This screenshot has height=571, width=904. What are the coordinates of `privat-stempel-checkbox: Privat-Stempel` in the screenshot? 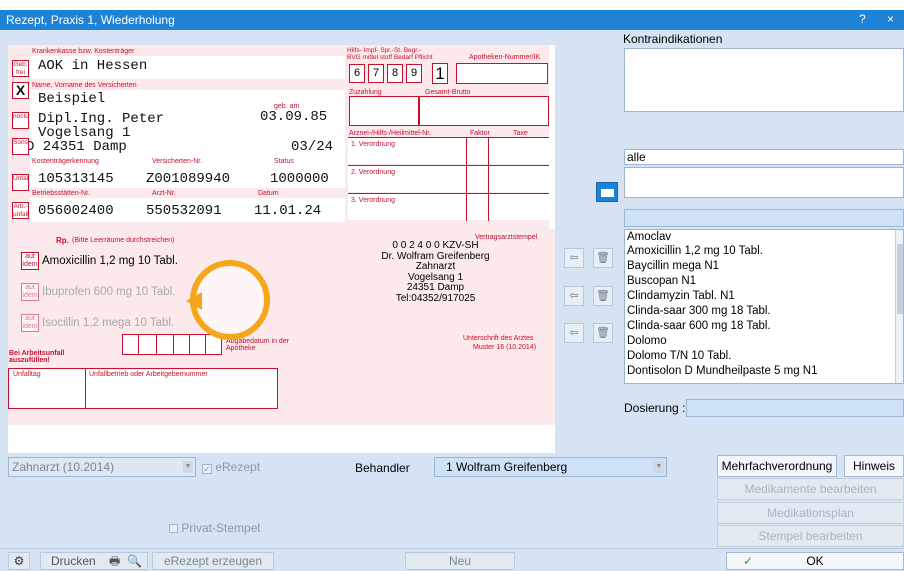 It's located at (214, 528).